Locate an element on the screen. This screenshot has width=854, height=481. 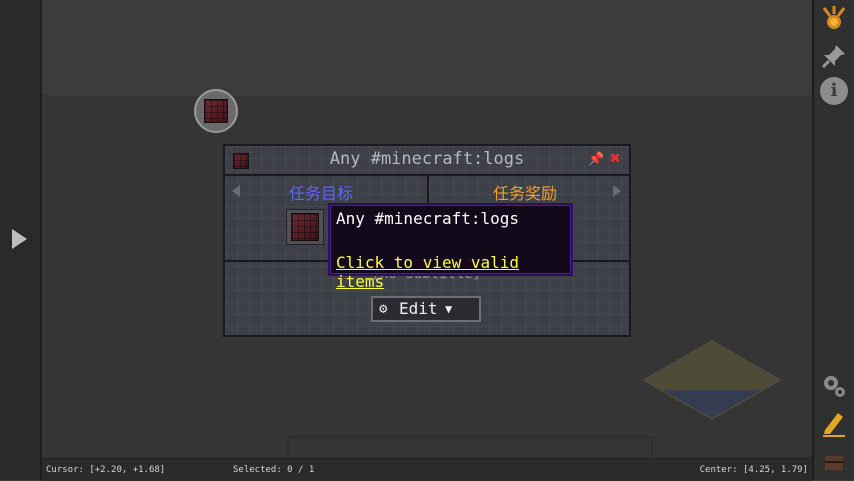
expand-panel-arrow-icon is located at coordinates (19, 239).